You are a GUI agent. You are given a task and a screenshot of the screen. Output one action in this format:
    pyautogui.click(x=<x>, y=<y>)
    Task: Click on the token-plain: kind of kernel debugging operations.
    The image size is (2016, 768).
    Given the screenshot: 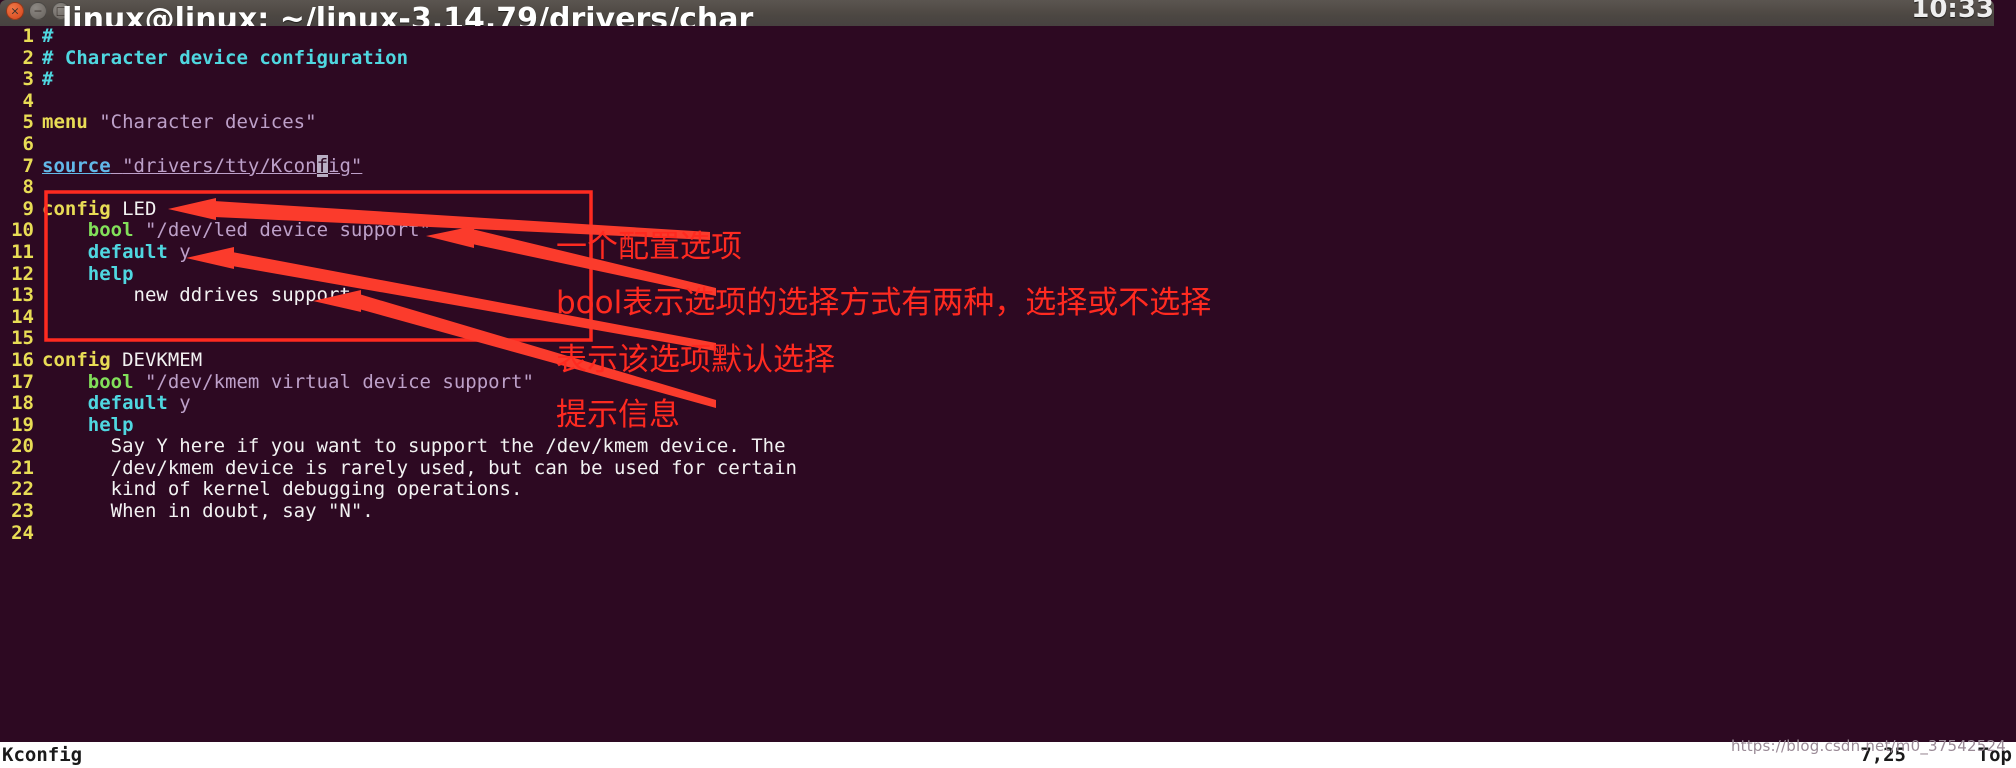 What is the action you would take?
    pyautogui.click(x=282, y=489)
    